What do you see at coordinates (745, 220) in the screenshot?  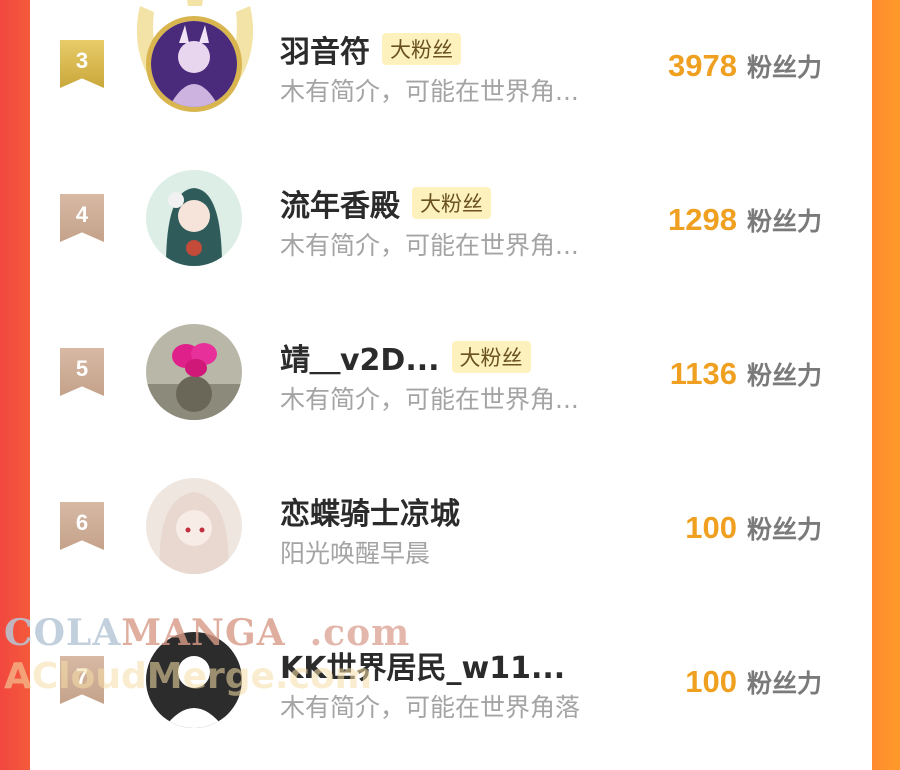 I see `fan-score: 1298 粉丝力` at bounding box center [745, 220].